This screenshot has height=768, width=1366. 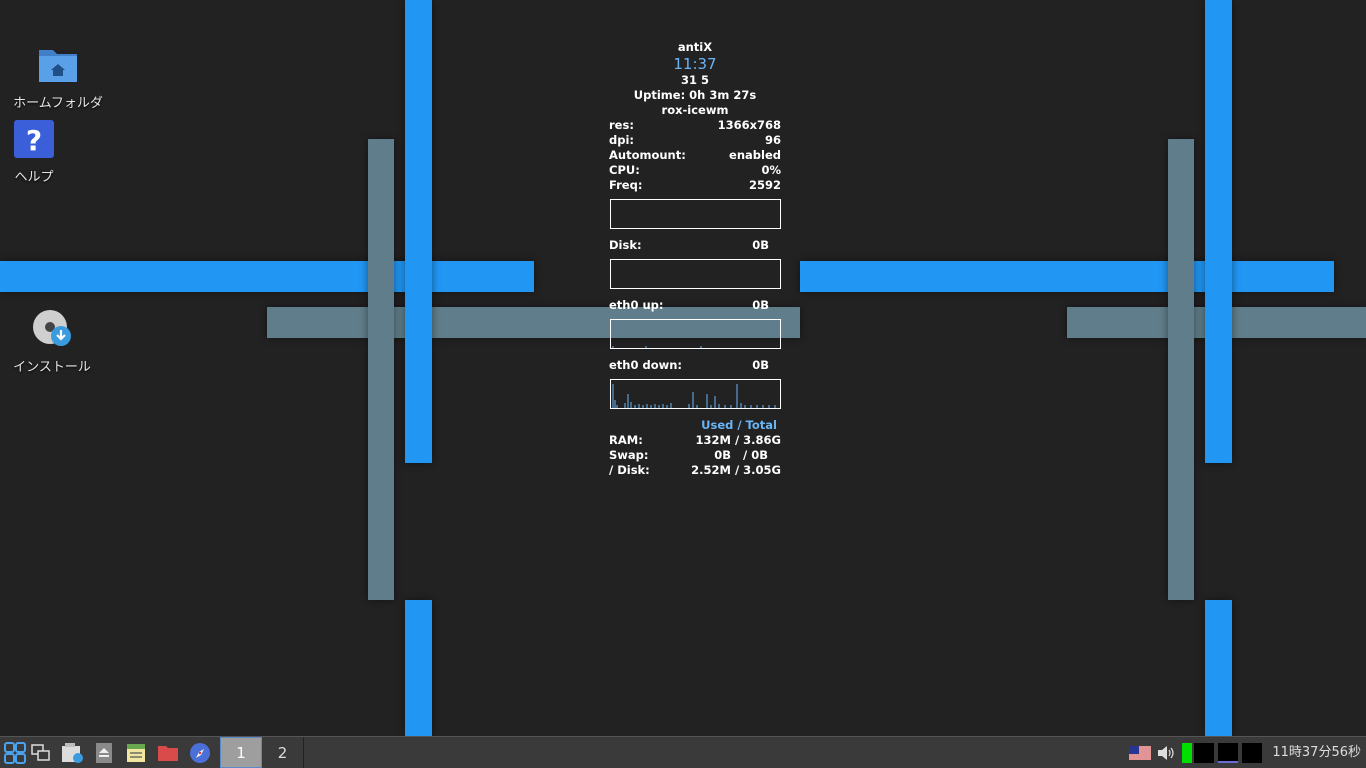 What do you see at coordinates (695, 47) in the screenshot?
I see `conky-hostname: antiX` at bounding box center [695, 47].